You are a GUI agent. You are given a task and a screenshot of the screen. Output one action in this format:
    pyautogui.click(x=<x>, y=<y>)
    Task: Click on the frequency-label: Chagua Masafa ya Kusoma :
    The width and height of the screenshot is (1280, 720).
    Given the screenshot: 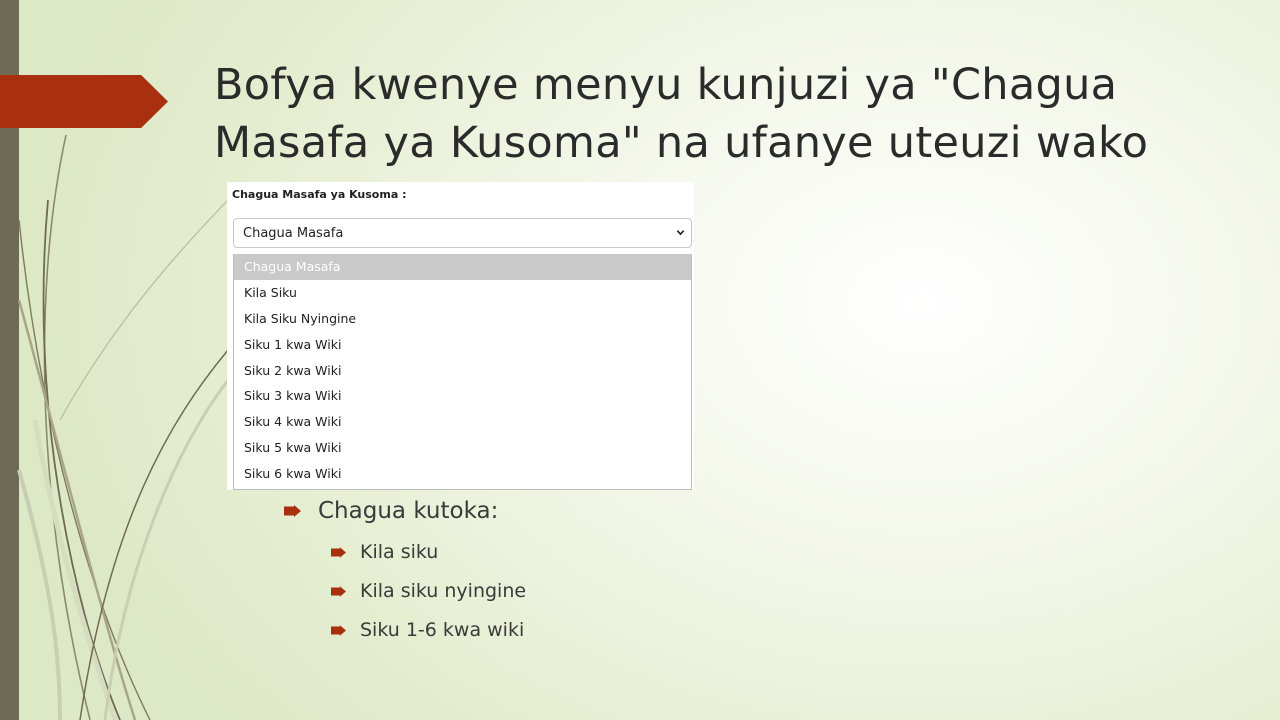 What is the action you would take?
    pyautogui.click(x=319, y=194)
    